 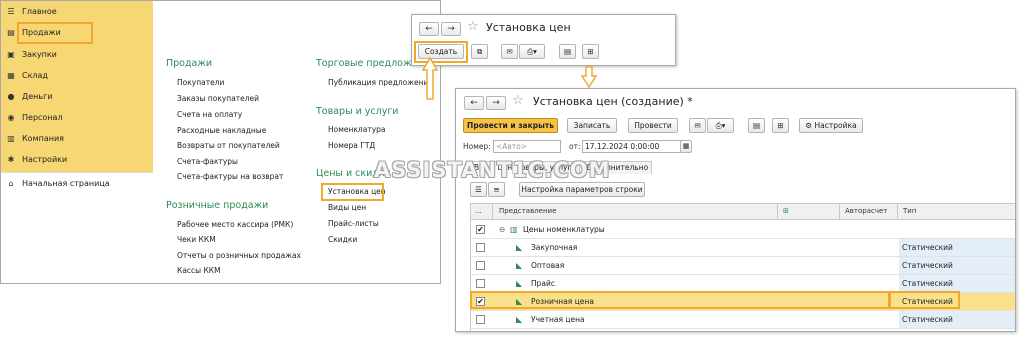 What do you see at coordinates (209, 114) in the screenshot?
I see `link-payment-invoices: Счета на оплату` at bounding box center [209, 114].